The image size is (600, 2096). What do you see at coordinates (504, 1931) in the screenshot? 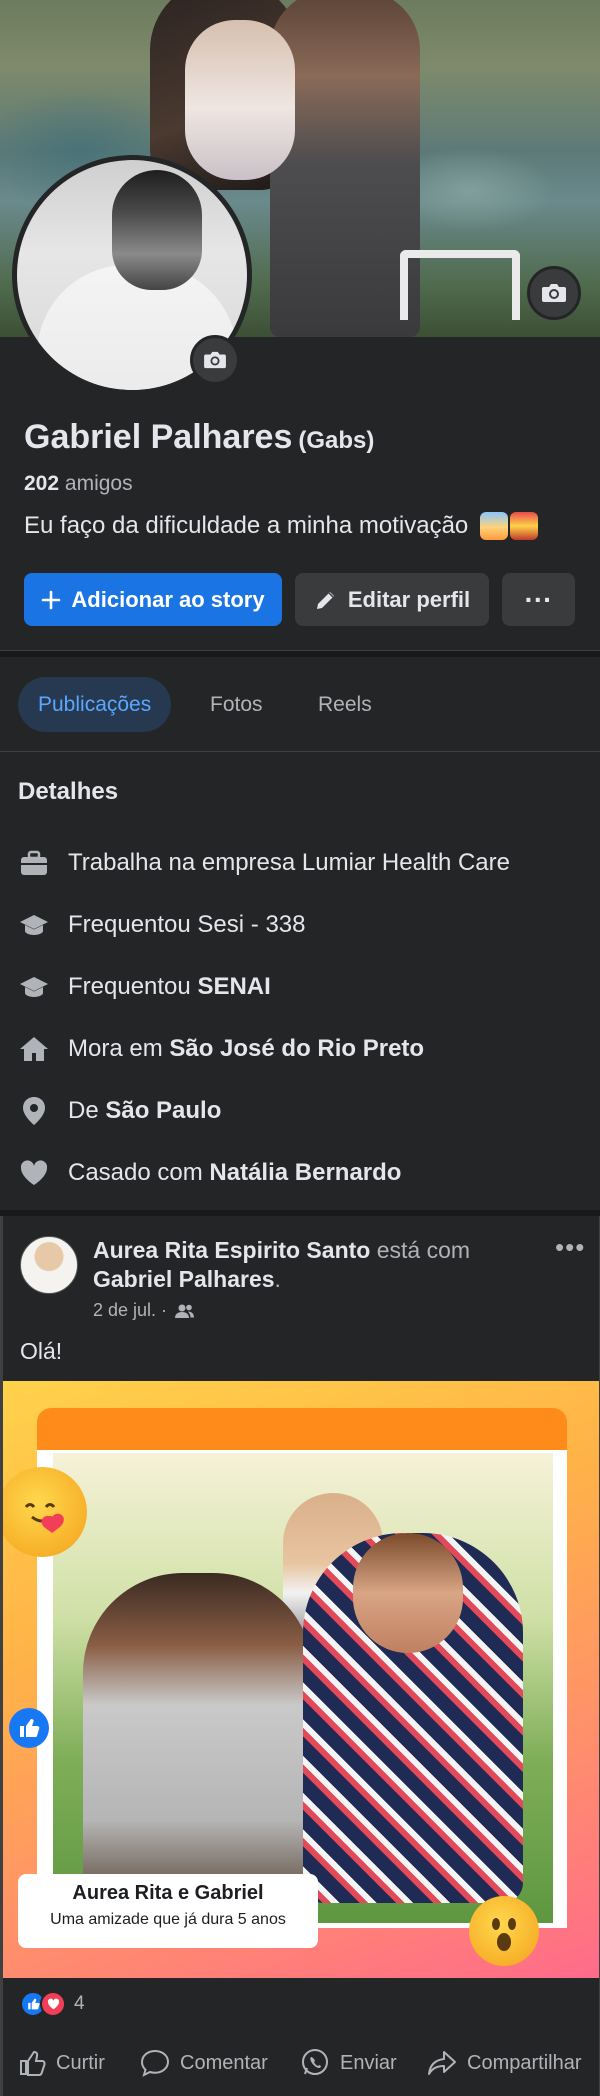
I see `wow-emoji-icon` at bounding box center [504, 1931].